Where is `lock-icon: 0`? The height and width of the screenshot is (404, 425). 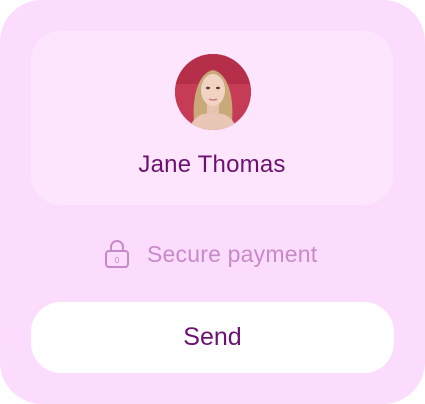
lock-icon: 0 is located at coordinates (117, 253).